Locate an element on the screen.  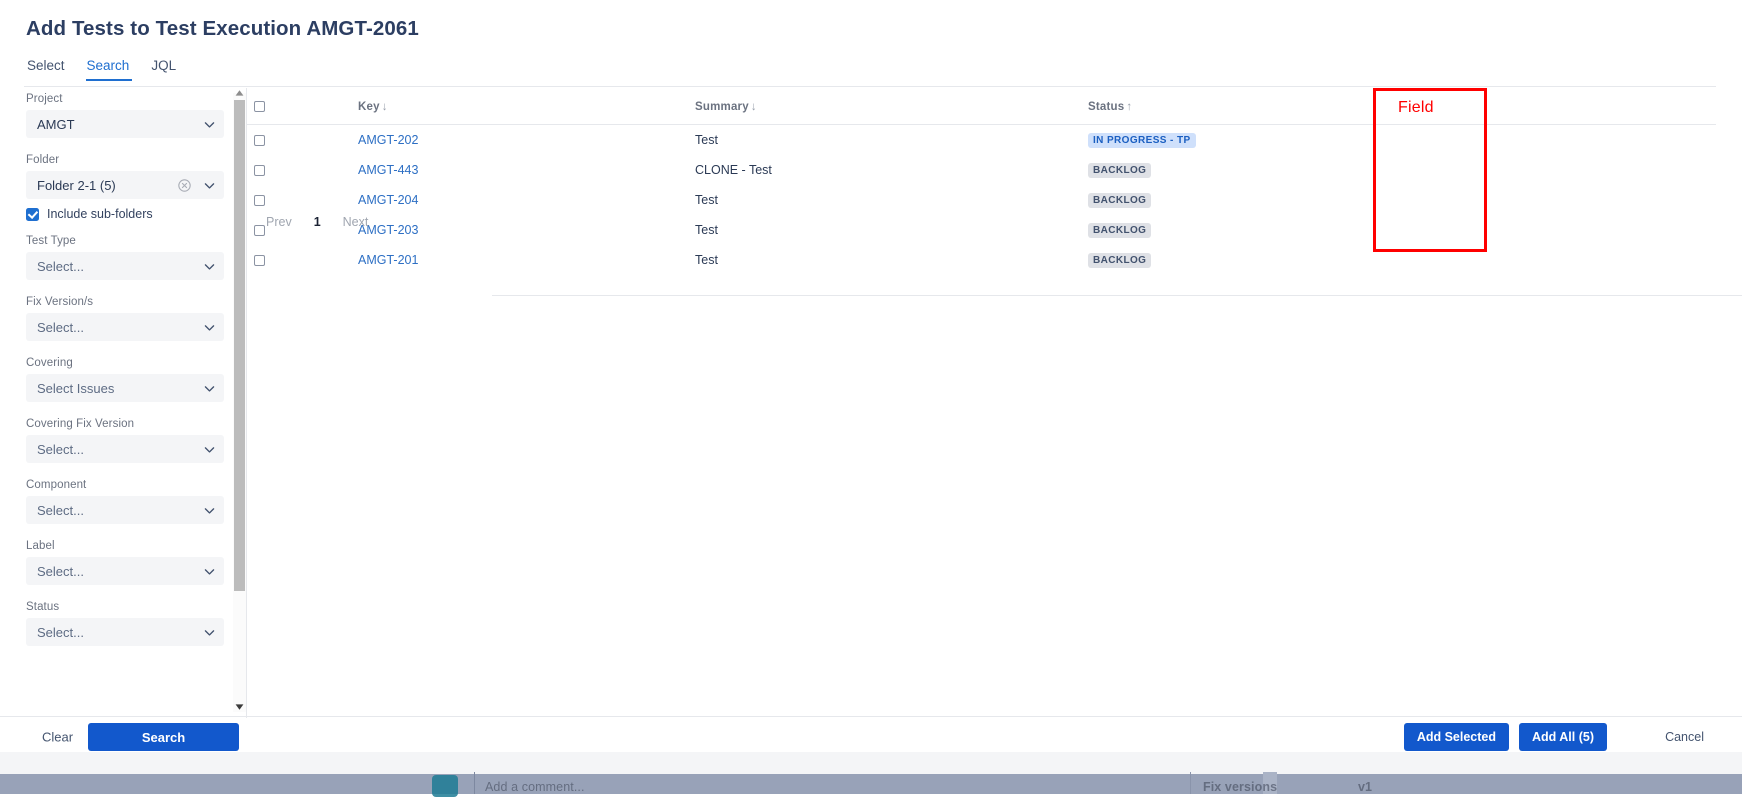
tab-select: Select is located at coordinates (50, 69).